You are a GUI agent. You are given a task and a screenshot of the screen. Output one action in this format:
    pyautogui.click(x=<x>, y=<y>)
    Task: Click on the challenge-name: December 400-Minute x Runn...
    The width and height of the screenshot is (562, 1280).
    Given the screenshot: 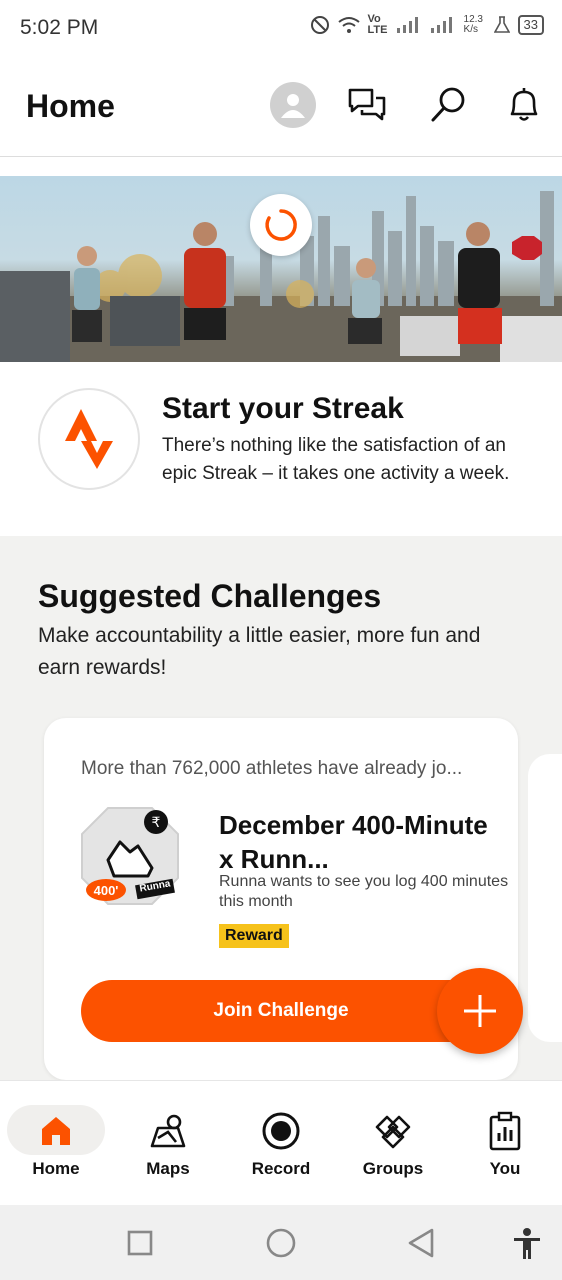 What is the action you would take?
    pyautogui.click(x=353, y=842)
    